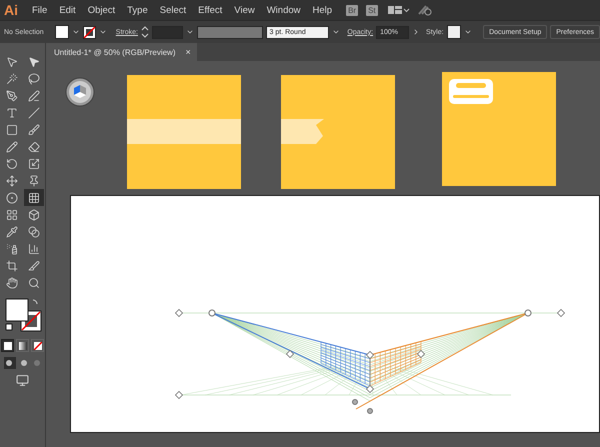 The image size is (600, 447). Describe the element at coordinates (12, 282) in the screenshot. I see `hand-icon` at that location.